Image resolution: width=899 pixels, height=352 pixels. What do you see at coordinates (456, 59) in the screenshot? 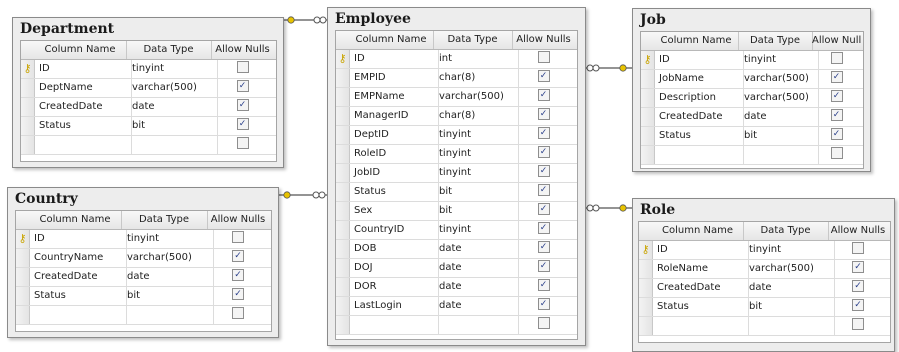
I see `table-row: ⚷ ID int` at bounding box center [456, 59].